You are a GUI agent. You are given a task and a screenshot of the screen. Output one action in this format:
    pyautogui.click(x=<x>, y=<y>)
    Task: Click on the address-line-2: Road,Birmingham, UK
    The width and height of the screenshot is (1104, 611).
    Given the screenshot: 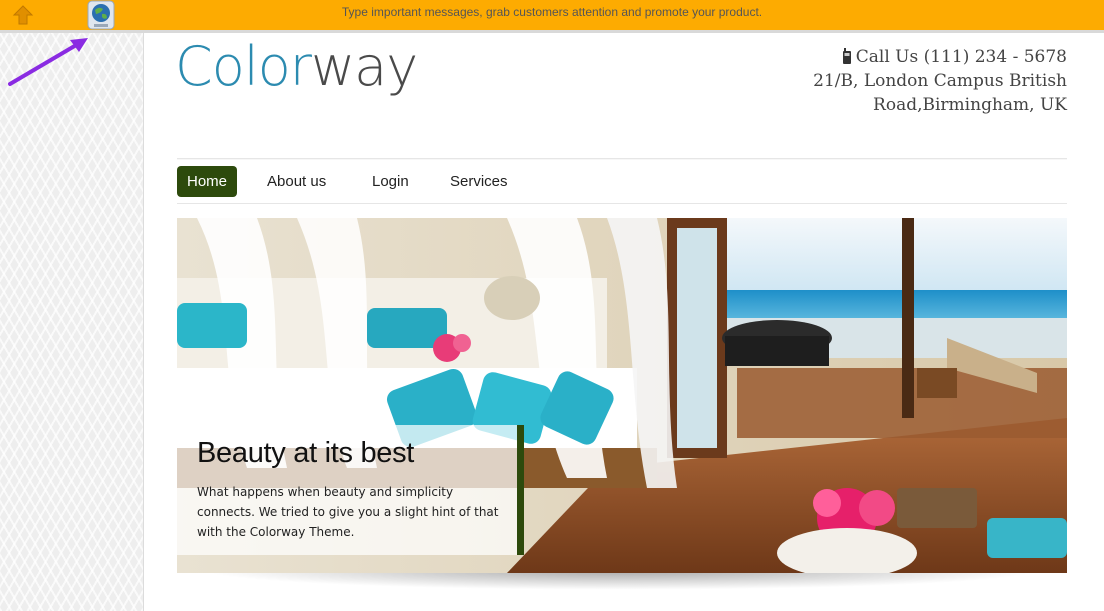 What is the action you would take?
    pyautogui.click(x=970, y=105)
    